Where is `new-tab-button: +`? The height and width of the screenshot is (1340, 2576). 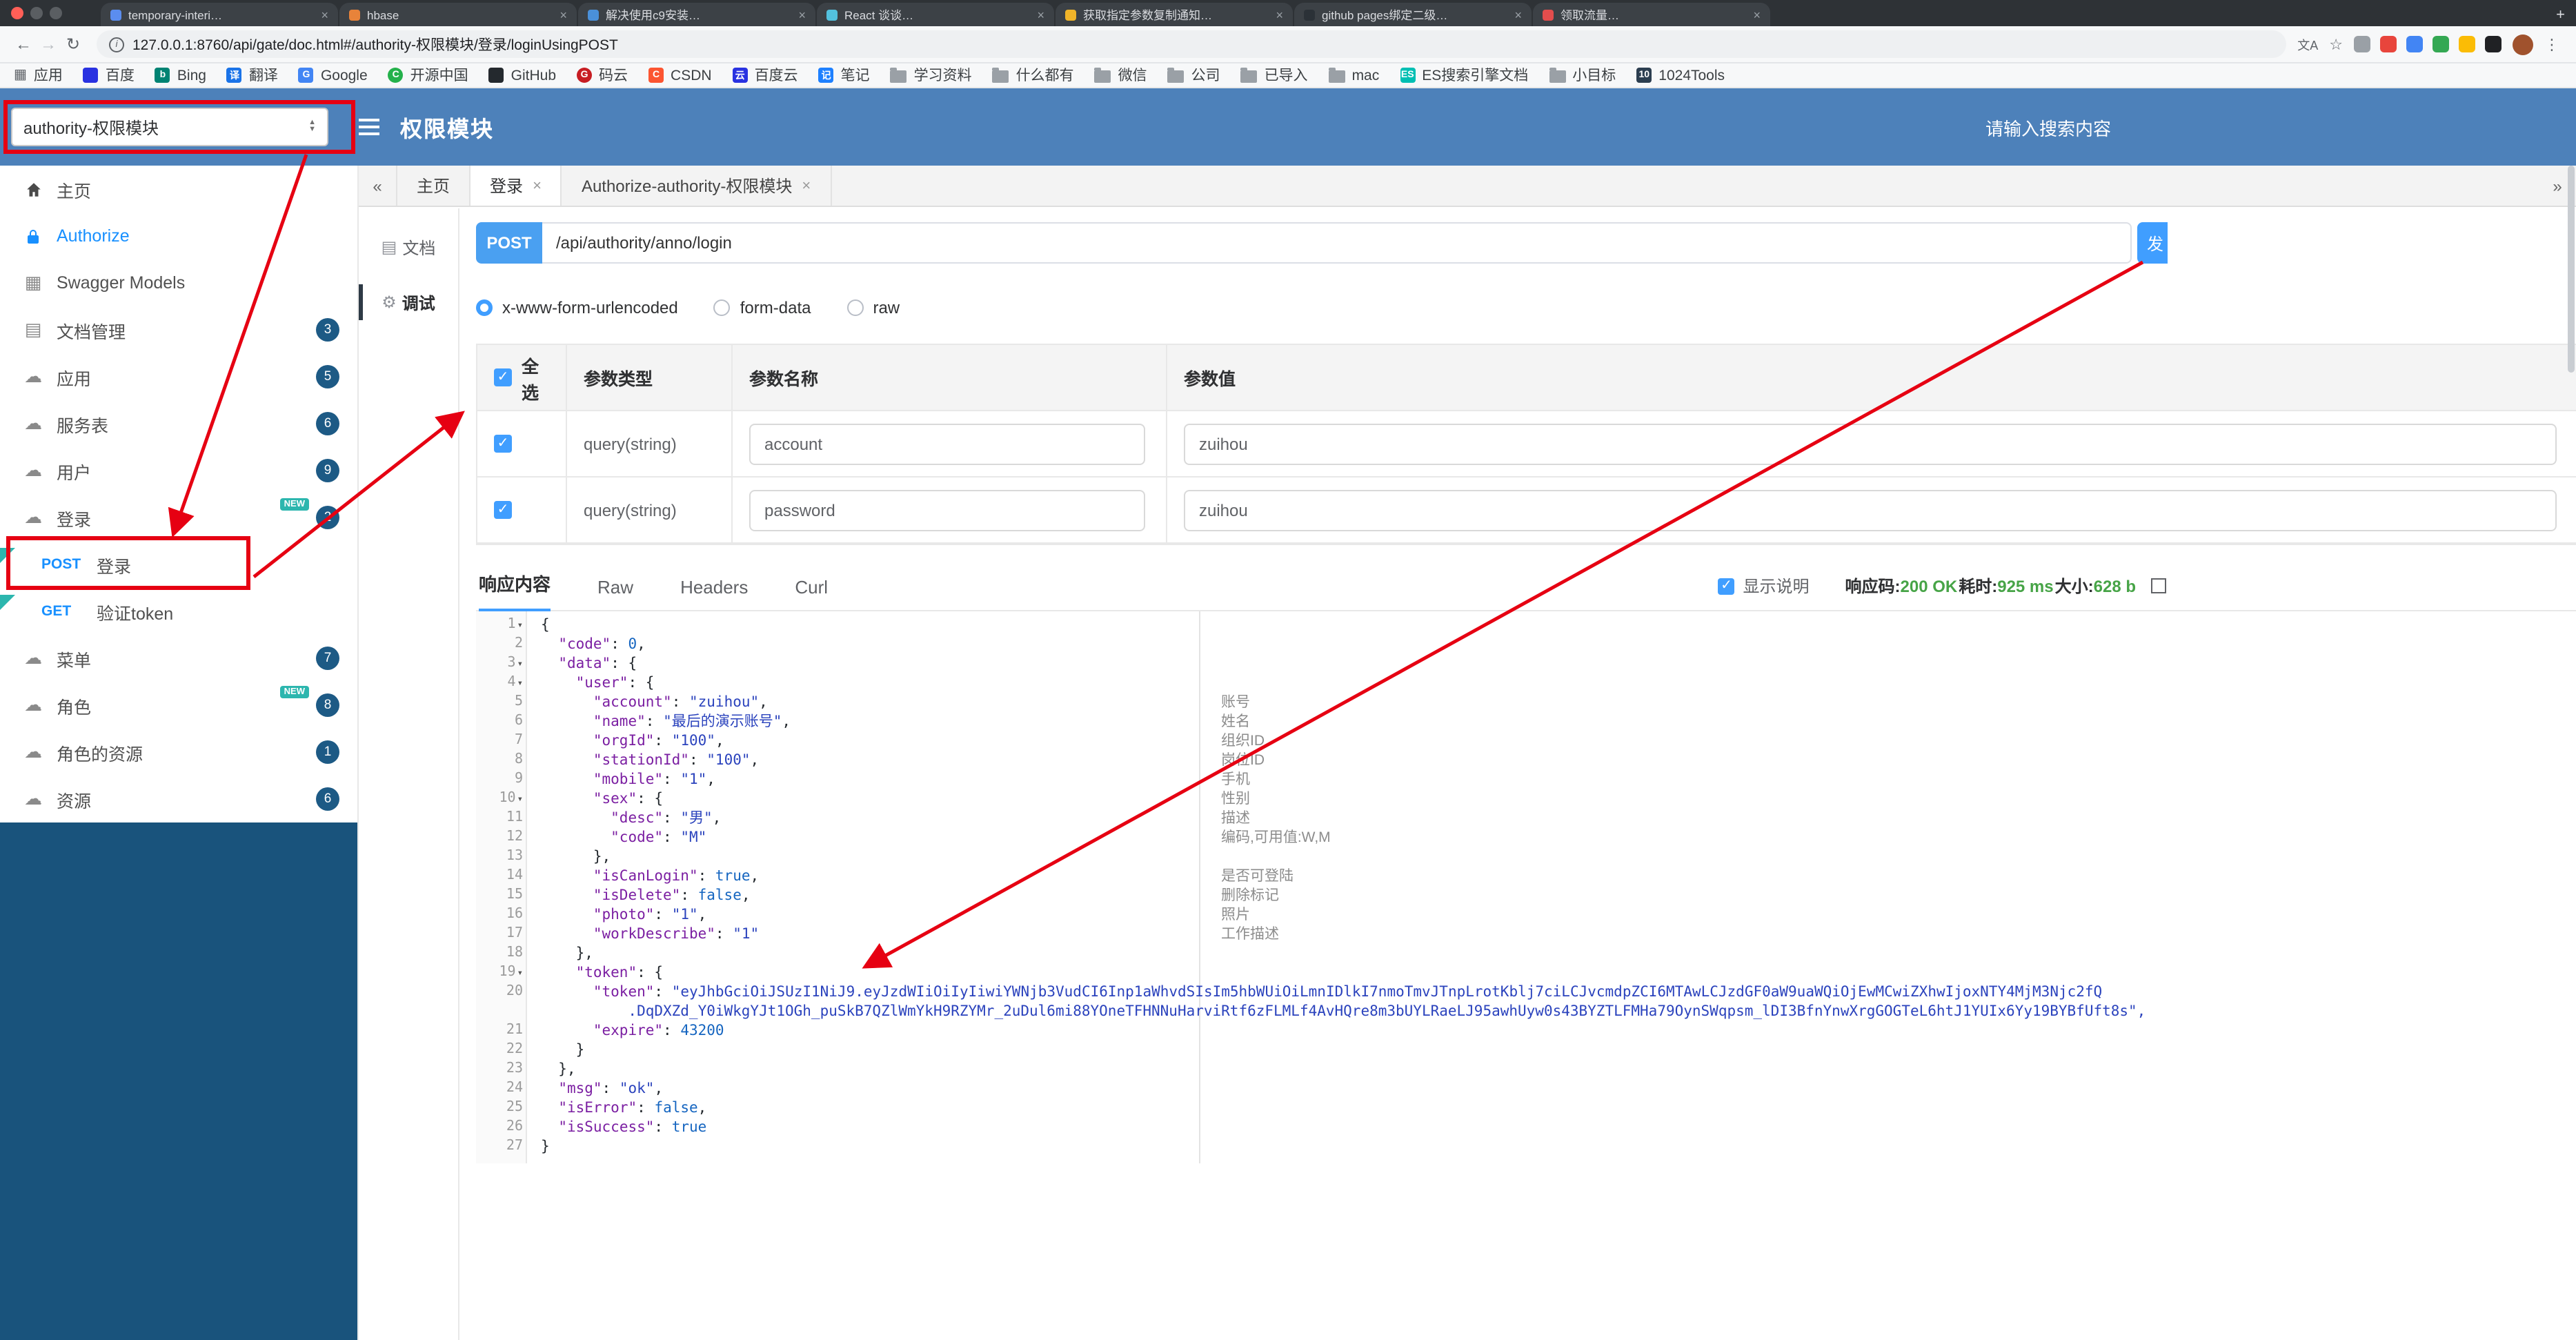 new-tab-button: + is located at coordinates (2560, 15).